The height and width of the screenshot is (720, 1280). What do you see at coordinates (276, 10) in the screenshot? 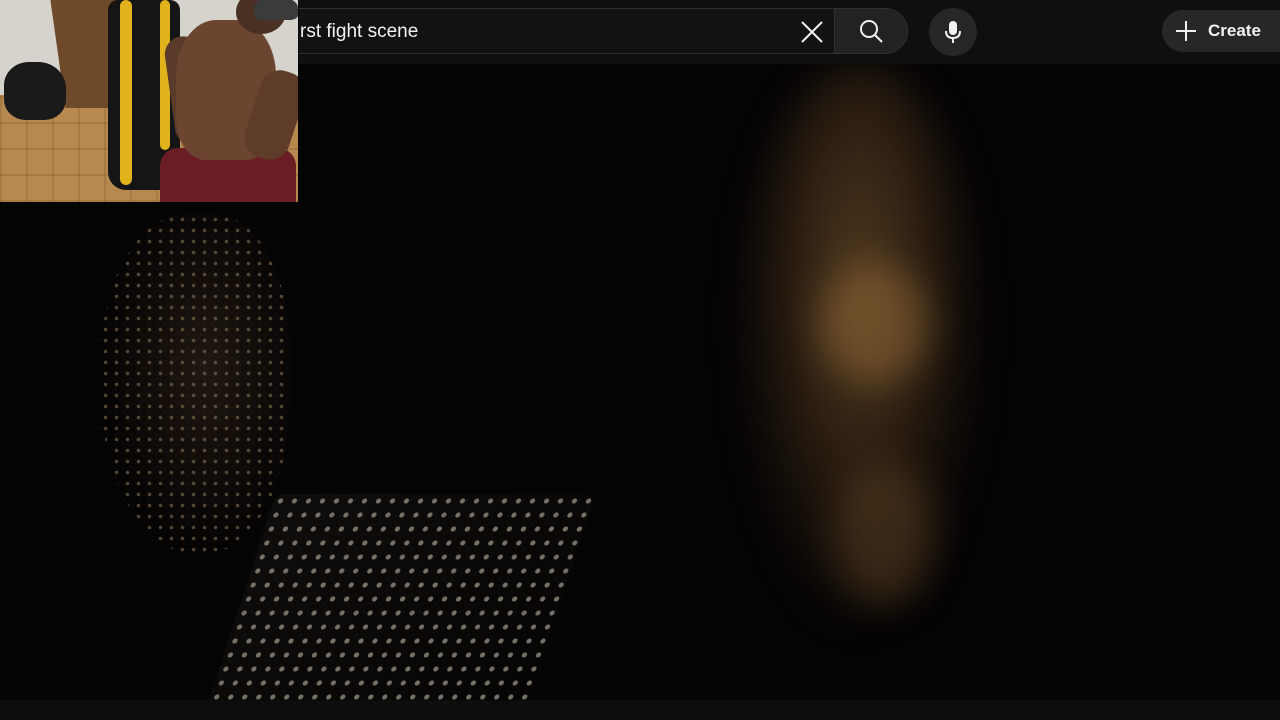
I see `person-cap` at bounding box center [276, 10].